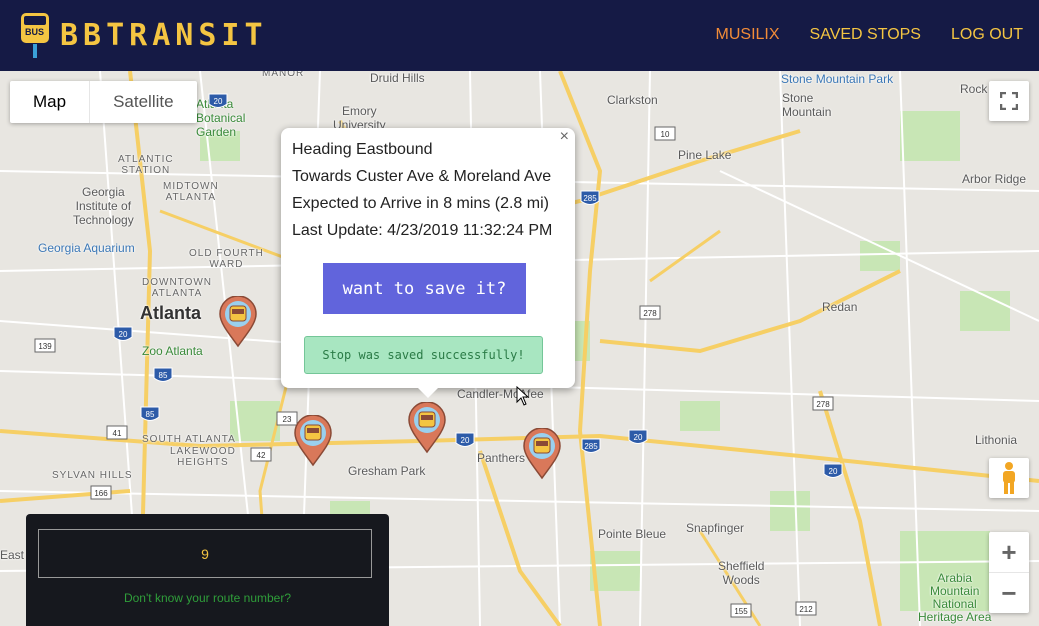 This screenshot has height=626, width=1039. Describe the element at coordinates (632, 100) in the screenshot. I see `label-clarkston: Clarkston` at that location.